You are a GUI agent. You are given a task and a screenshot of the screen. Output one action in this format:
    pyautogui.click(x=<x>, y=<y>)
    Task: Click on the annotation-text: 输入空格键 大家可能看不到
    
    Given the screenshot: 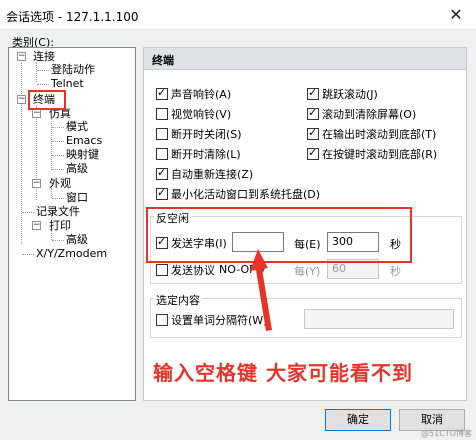 What is the action you would take?
    pyautogui.click(x=283, y=373)
    